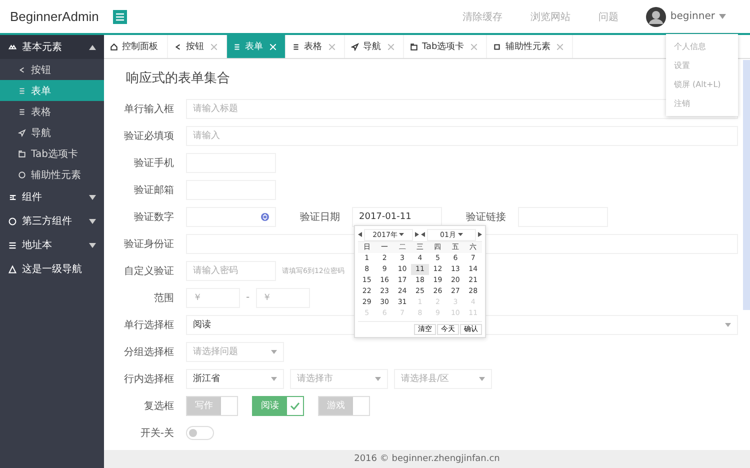 The image size is (750, 468). What do you see at coordinates (148, 244) in the screenshot?
I see `field-label: 验证身份证` at bounding box center [148, 244].